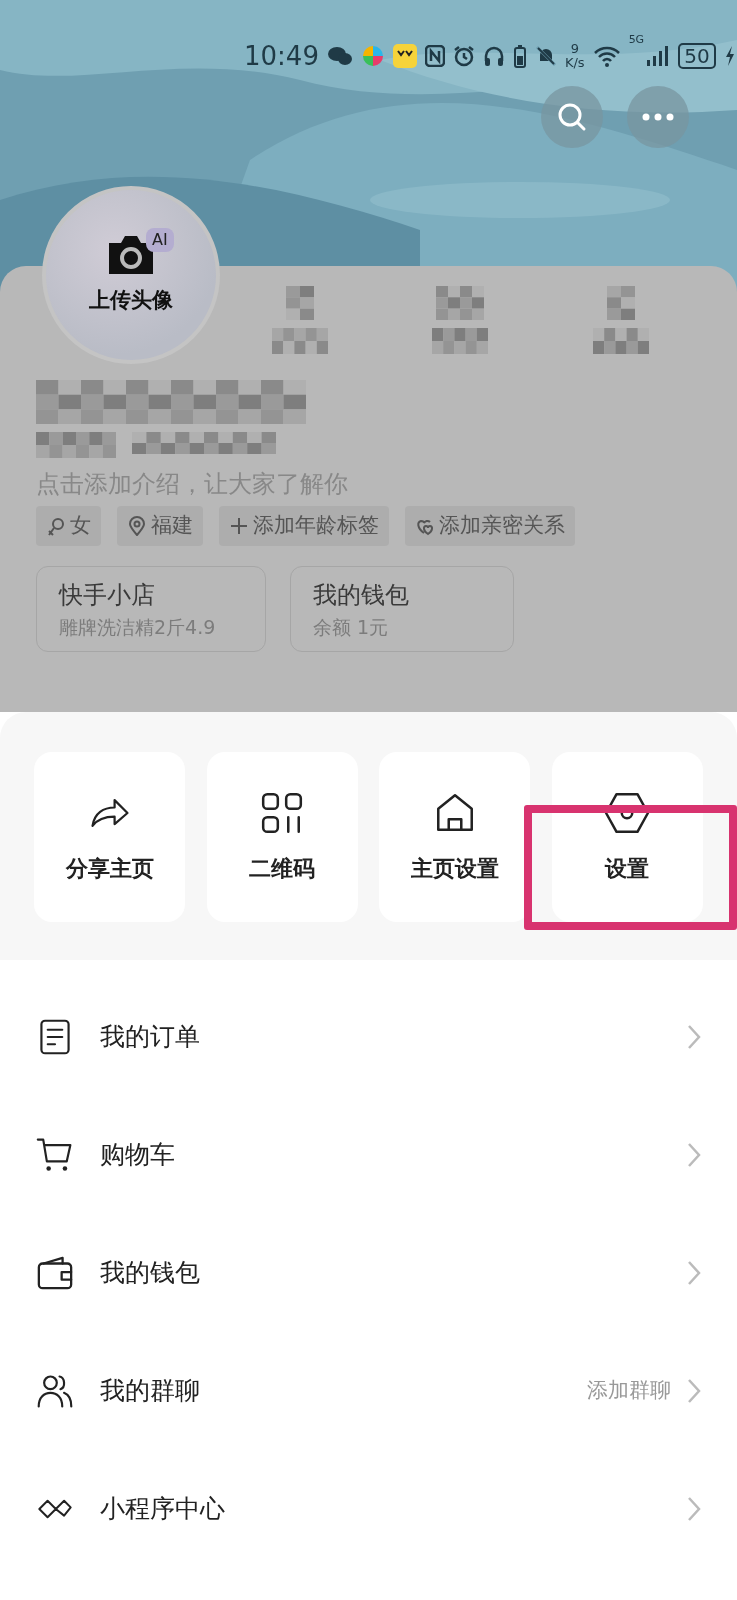 The height and width of the screenshot is (1600, 737). What do you see at coordinates (55, 1155) in the screenshot?
I see `cart-icon` at bounding box center [55, 1155].